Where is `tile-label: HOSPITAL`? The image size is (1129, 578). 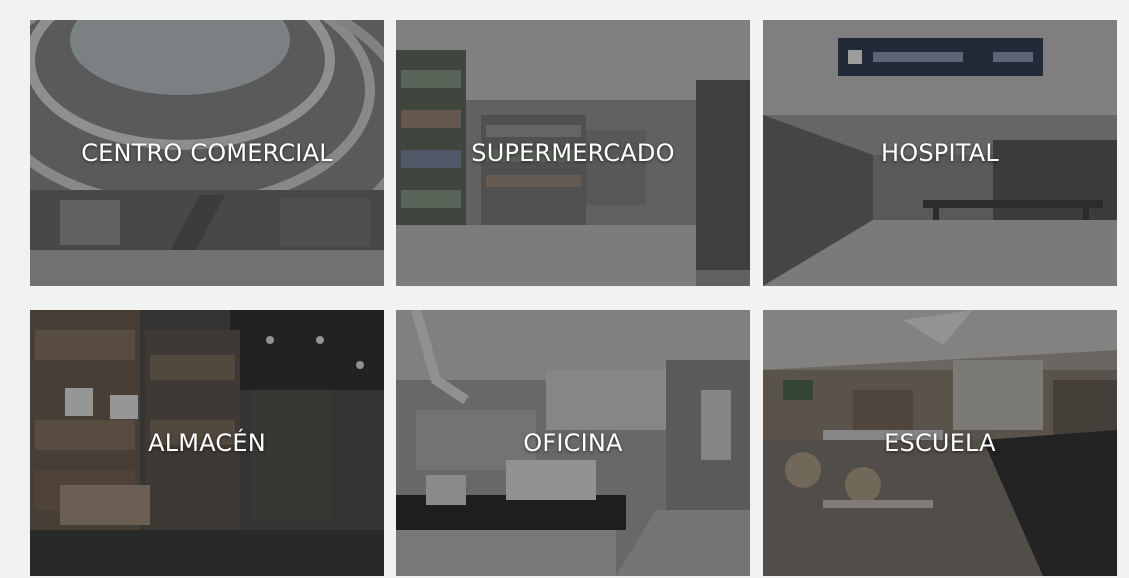
tile-label: HOSPITAL is located at coordinates (940, 153).